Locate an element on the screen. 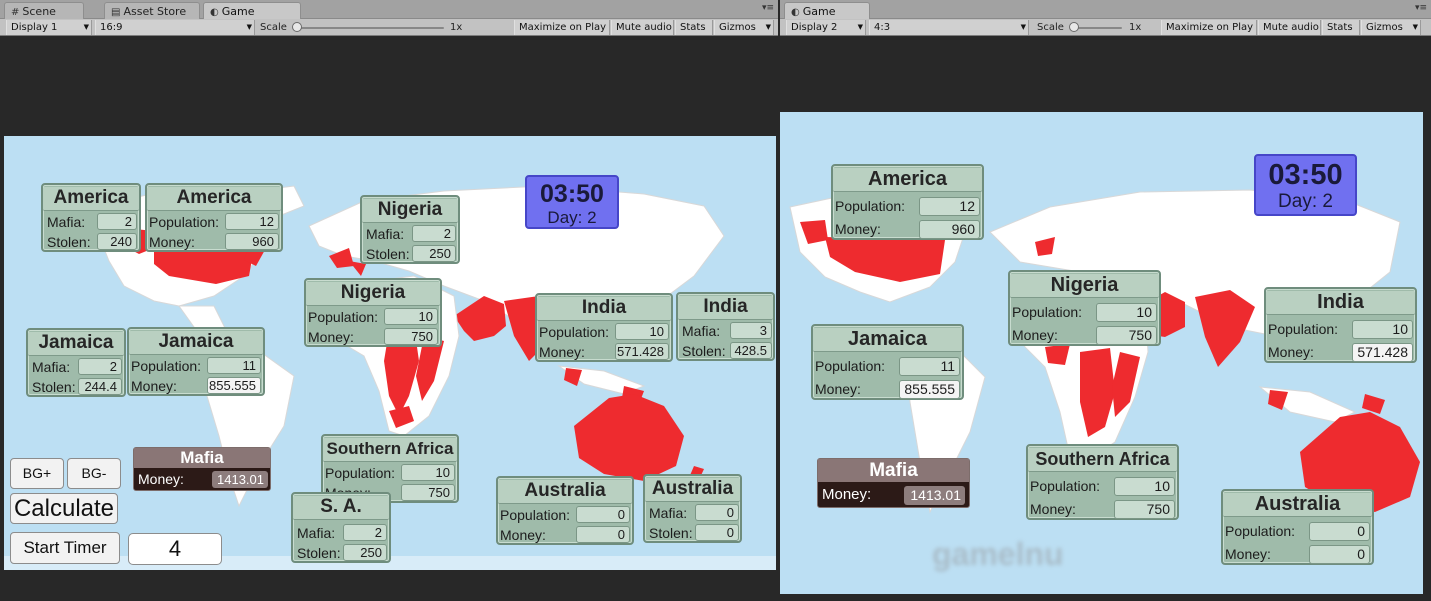 The width and height of the screenshot is (1431, 601). display-dropdown: Display 2 ▼ is located at coordinates (826, 27).